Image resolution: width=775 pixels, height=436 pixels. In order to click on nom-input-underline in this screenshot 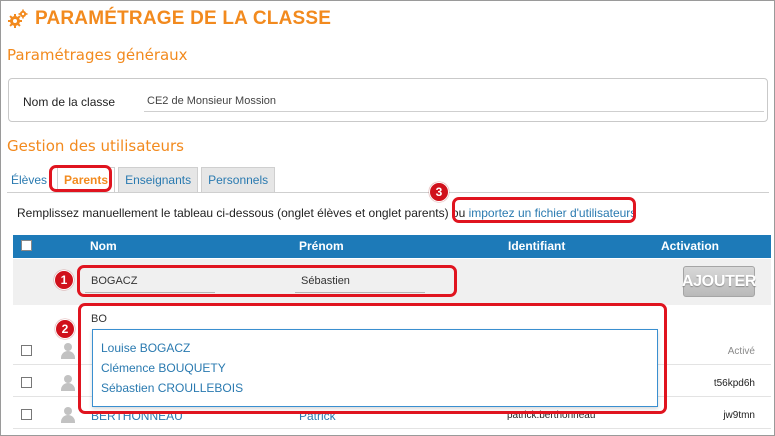, I will do `click(150, 292)`.